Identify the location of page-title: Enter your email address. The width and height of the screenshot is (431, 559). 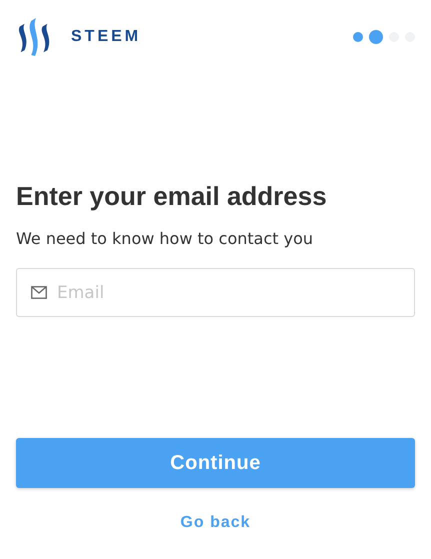
(172, 196).